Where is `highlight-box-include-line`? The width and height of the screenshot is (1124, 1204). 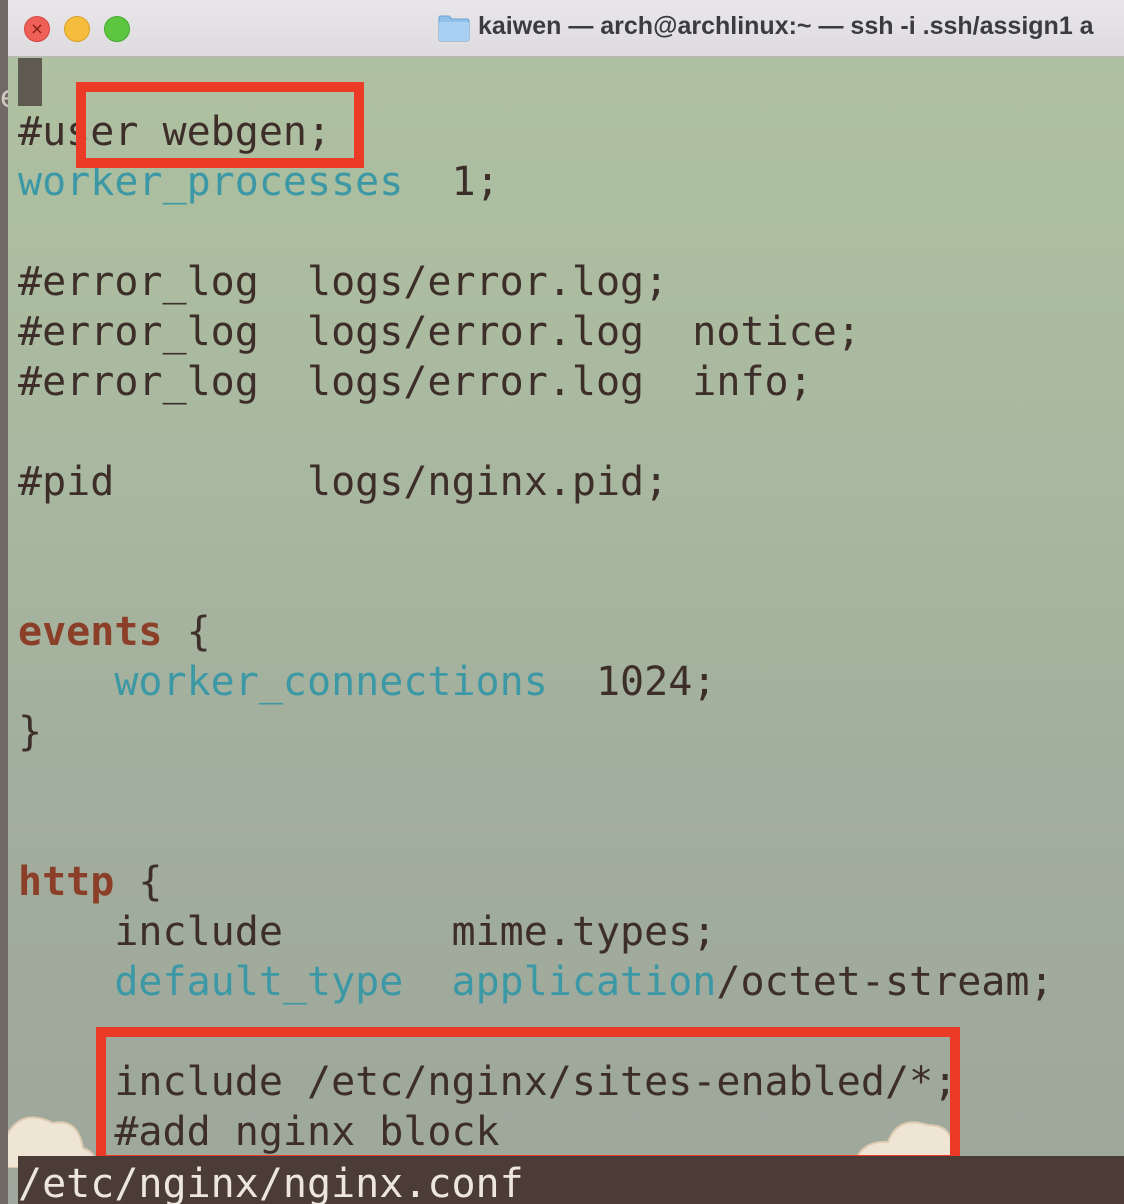
highlight-box-include-line is located at coordinates (528, 1096).